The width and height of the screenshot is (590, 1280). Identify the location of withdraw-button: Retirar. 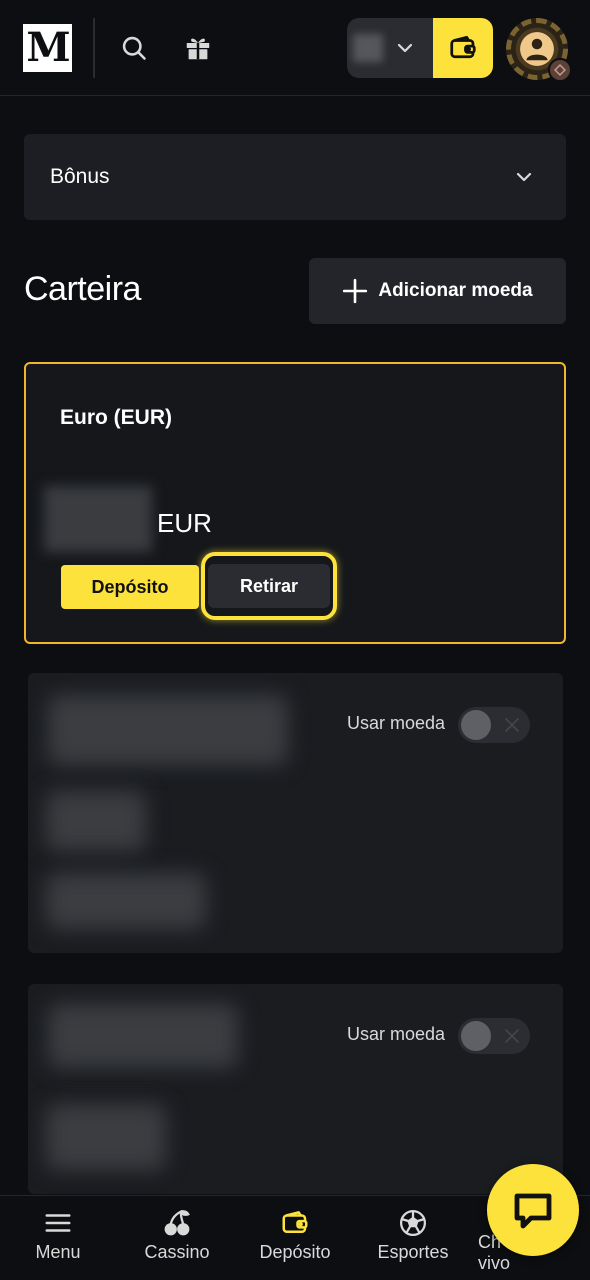
(269, 586).